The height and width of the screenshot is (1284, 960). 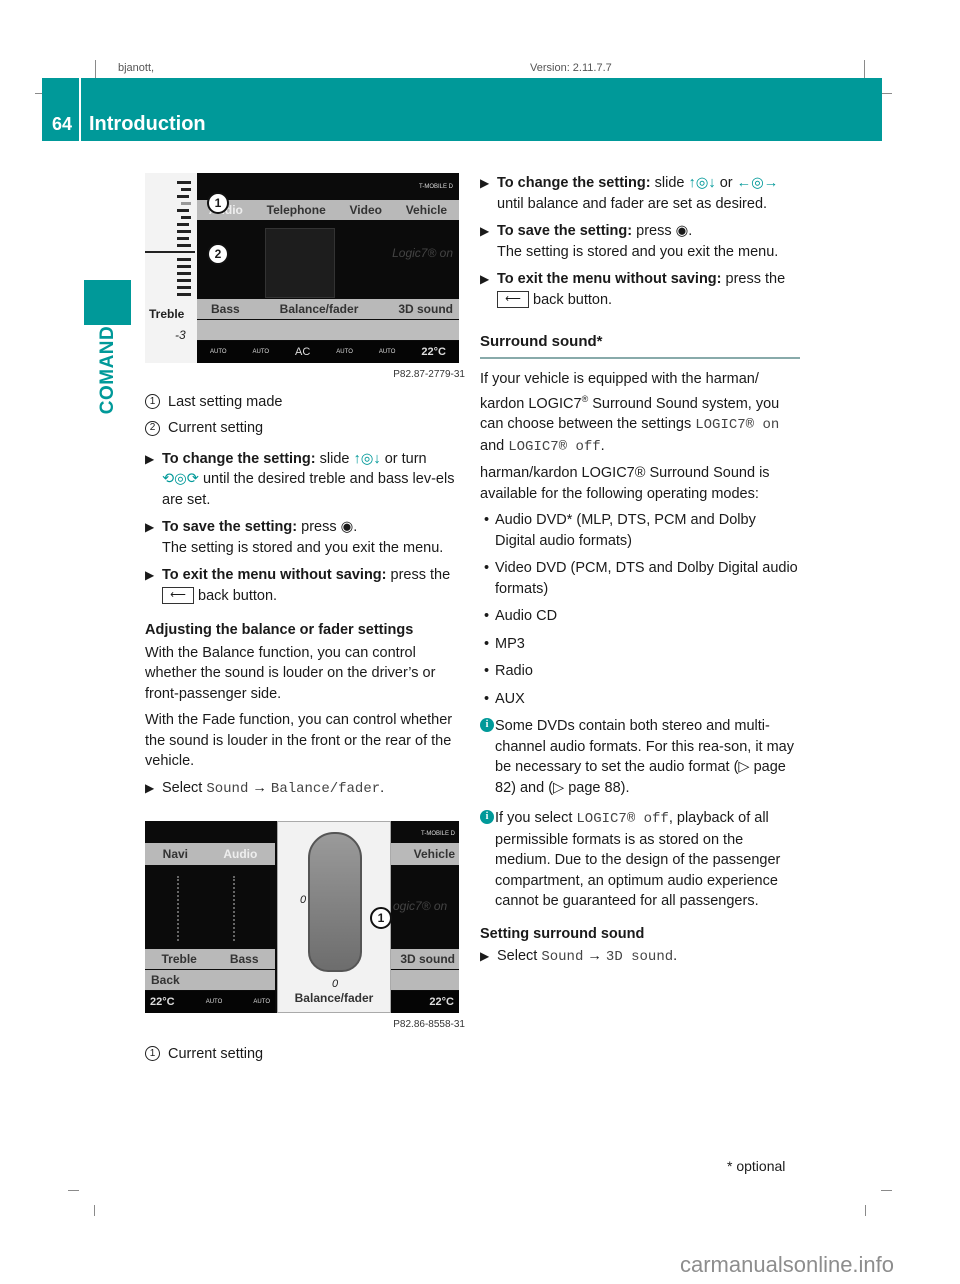 What do you see at coordinates (178, 959) in the screenshot?
I see `menu-treble: Treble` at bounding box center [178, 959].